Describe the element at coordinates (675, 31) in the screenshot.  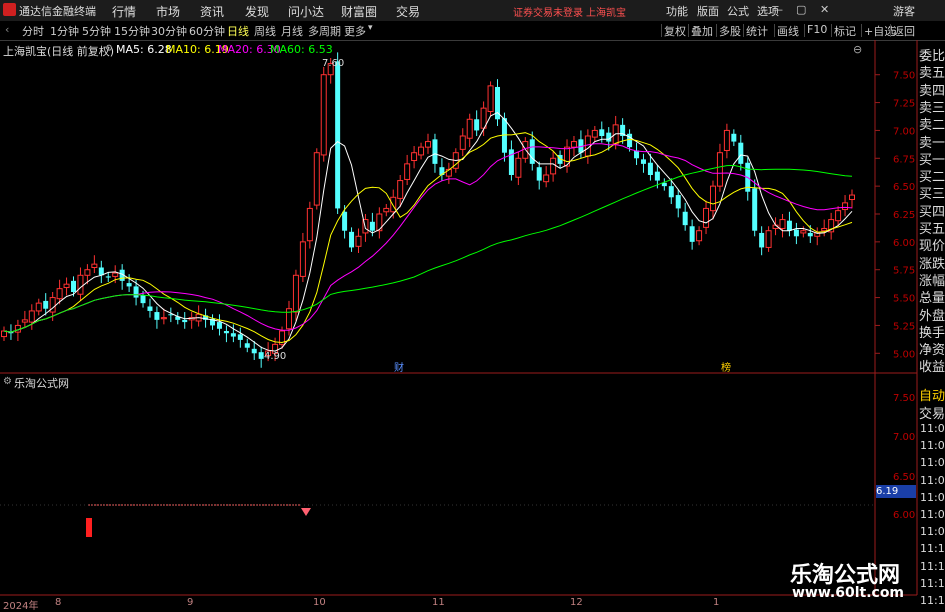
I see `toolbar-button-0: 复权` at that location.